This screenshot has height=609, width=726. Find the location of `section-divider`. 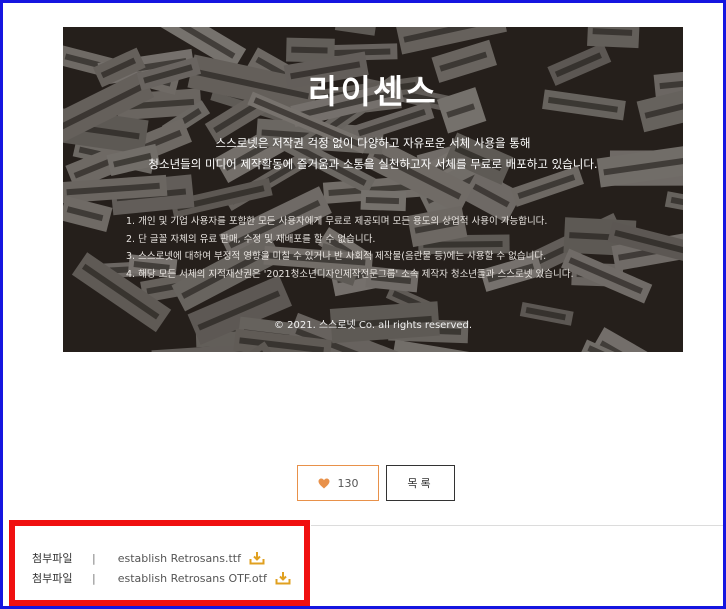

section-divider is located at coordinates (517, 525).